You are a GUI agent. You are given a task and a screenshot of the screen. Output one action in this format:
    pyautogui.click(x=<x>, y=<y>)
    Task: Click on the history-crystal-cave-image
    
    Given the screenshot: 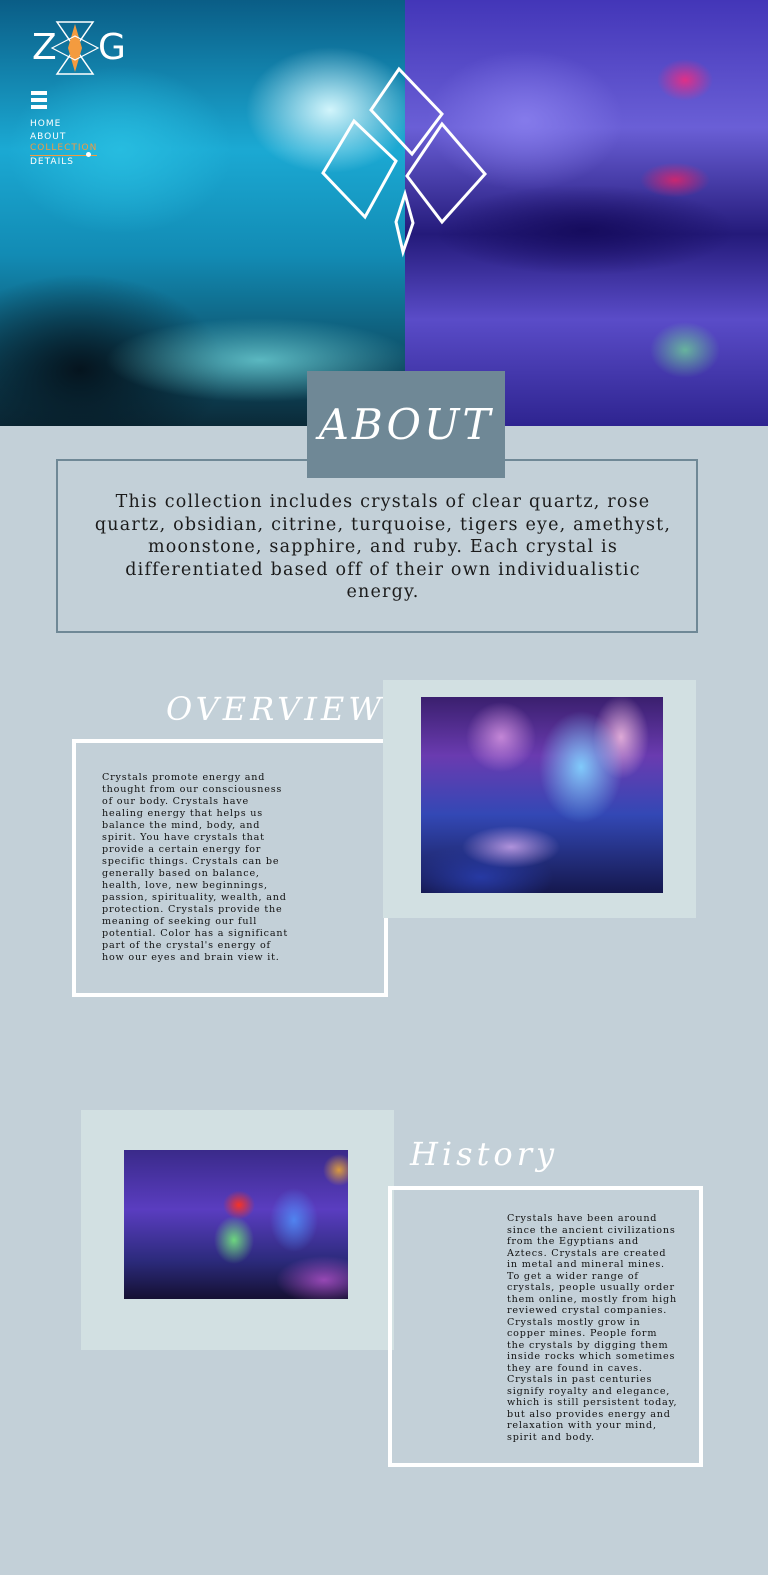 What is the action you would take?
    pyautogui.click(x=236, y=1224)
    